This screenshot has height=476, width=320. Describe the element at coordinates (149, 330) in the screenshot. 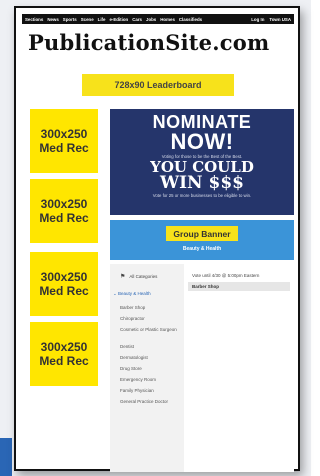

I see `sidebar-item-cosmetic-surgeon: Cosmetic or Plastic Surgeon` at that location.